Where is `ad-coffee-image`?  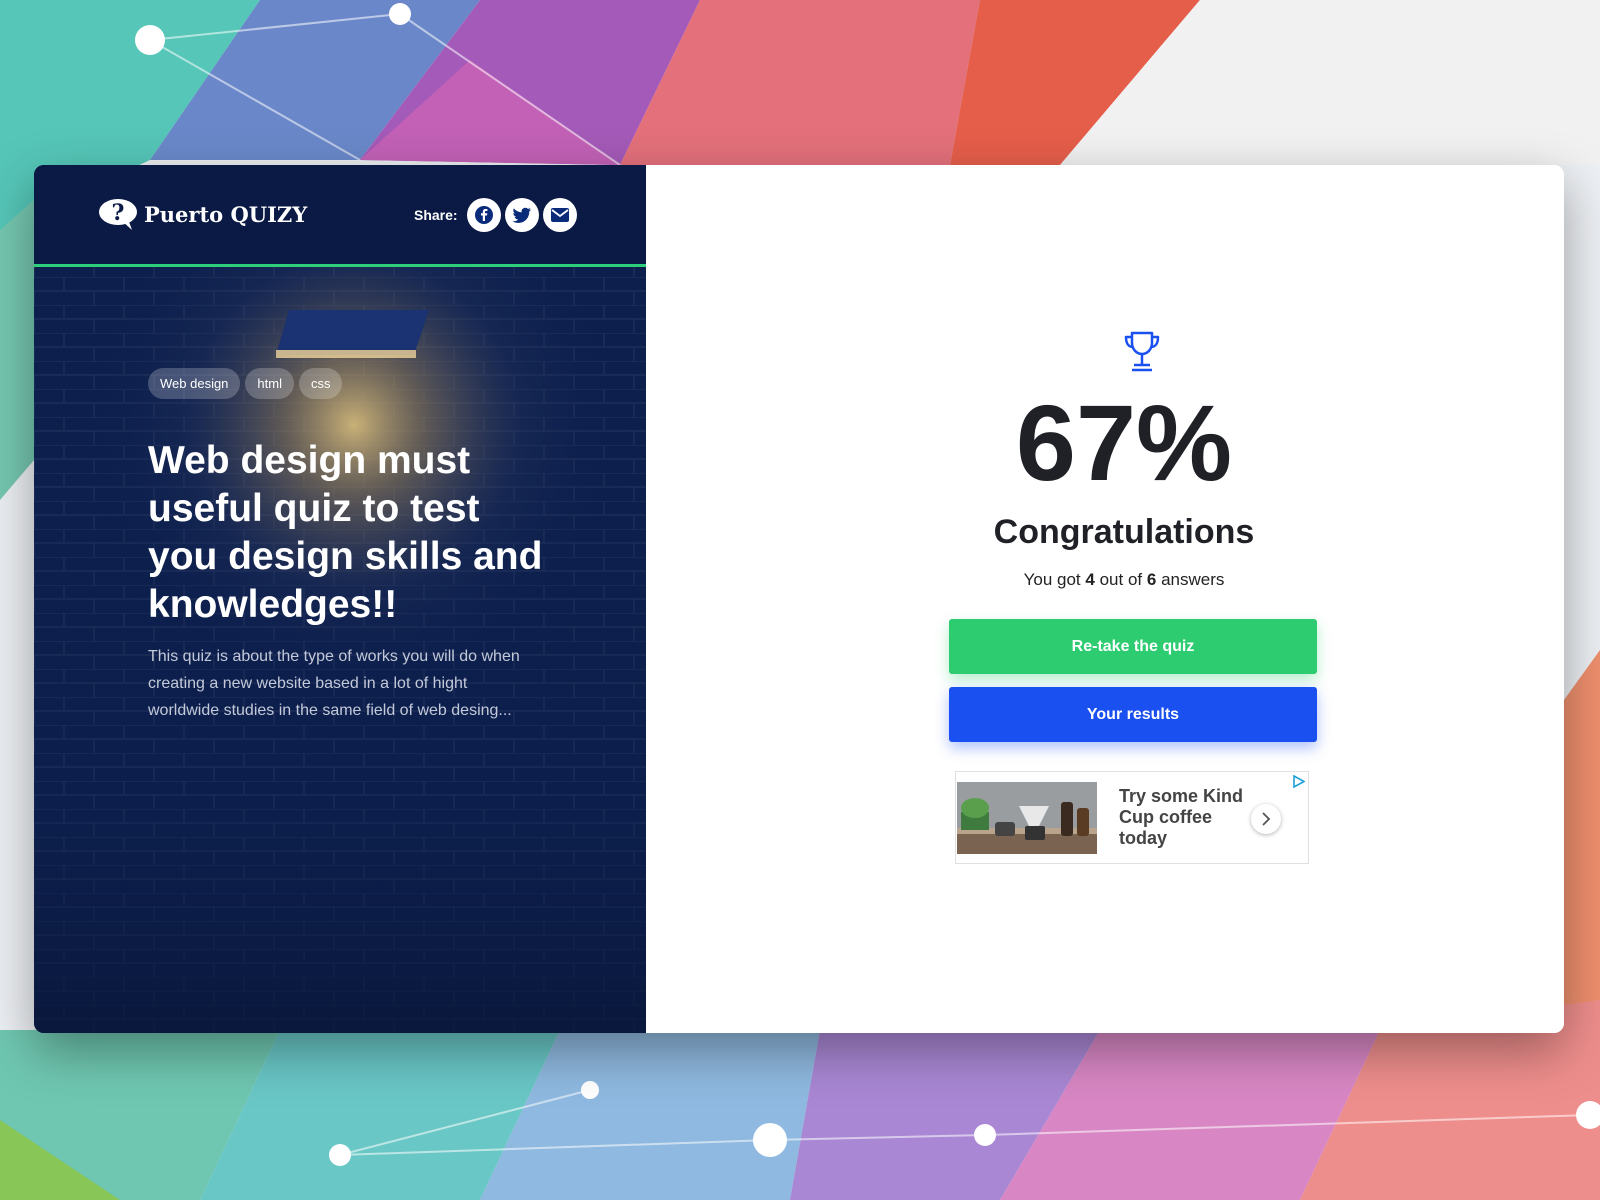 ad-coffee-image is located at coordinates (1027, 818).